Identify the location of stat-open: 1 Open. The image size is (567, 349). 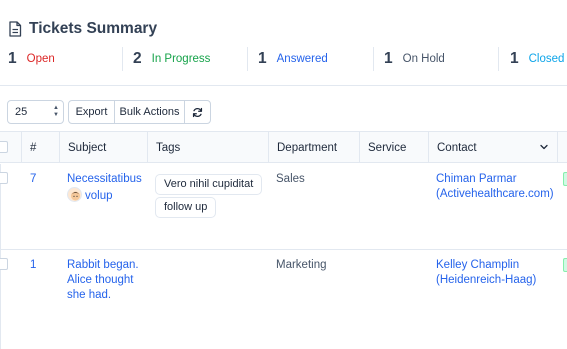
(31, 59).